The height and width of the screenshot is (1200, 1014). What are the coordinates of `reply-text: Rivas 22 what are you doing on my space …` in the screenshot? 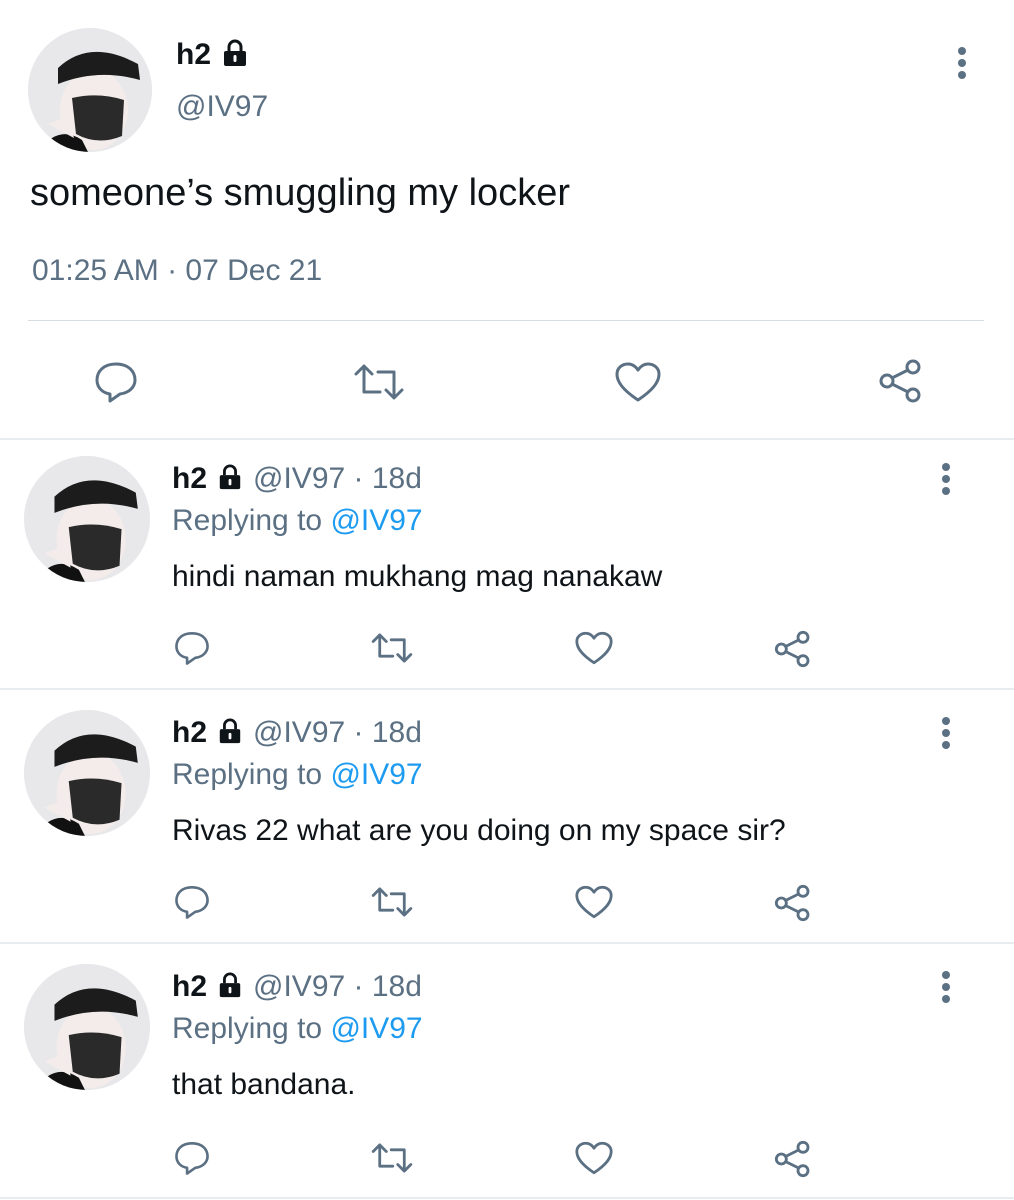 It's located at (479, 830).